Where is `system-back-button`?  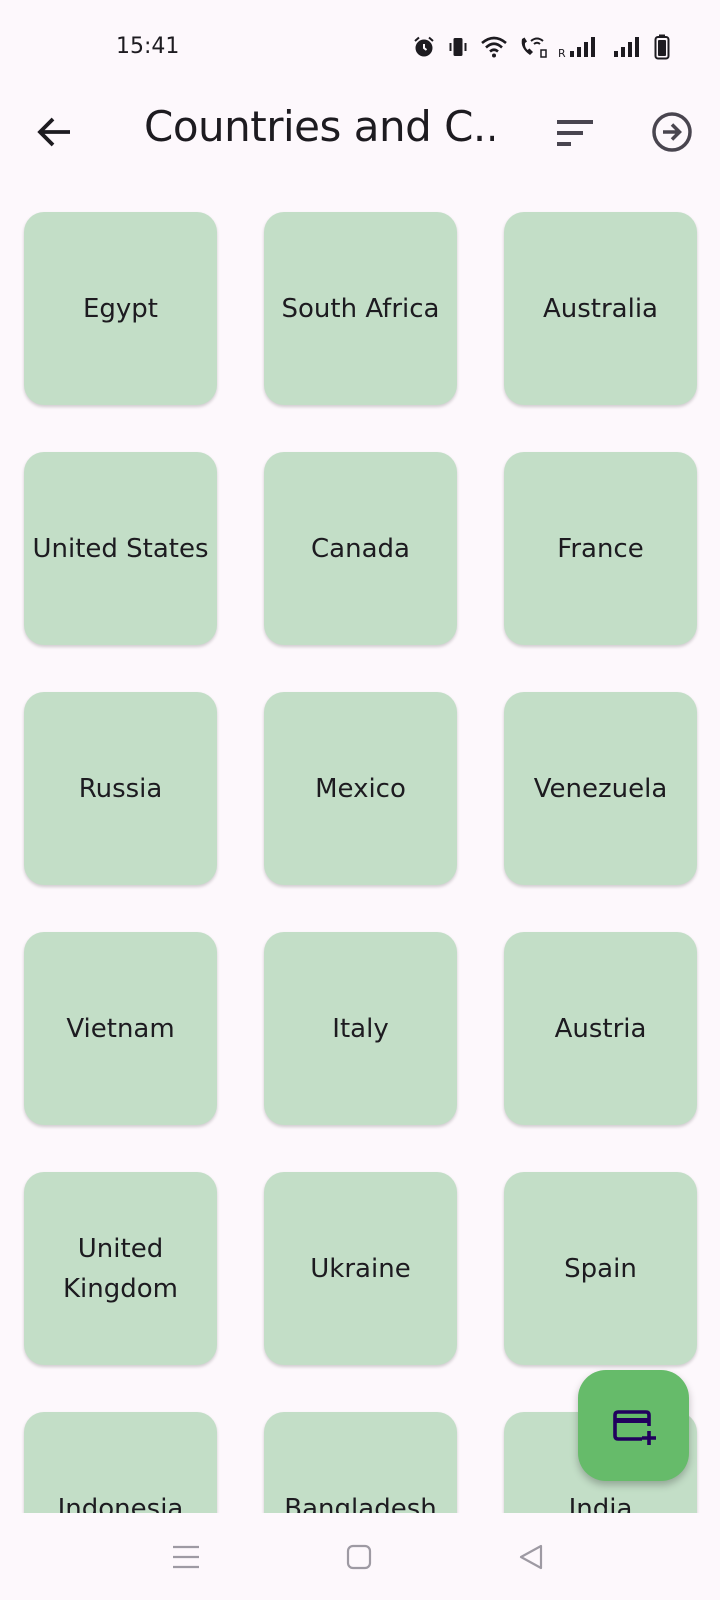 system-back-button is located at coordinates (532, 1557).